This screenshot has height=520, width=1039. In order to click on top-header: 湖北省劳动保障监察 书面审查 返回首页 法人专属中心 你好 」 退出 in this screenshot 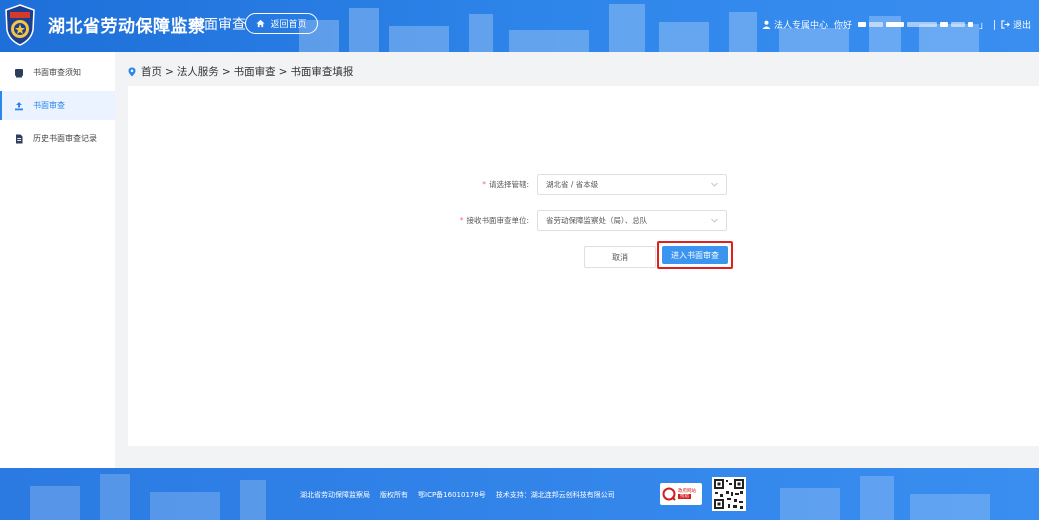, I will do `click(519, 26)`.